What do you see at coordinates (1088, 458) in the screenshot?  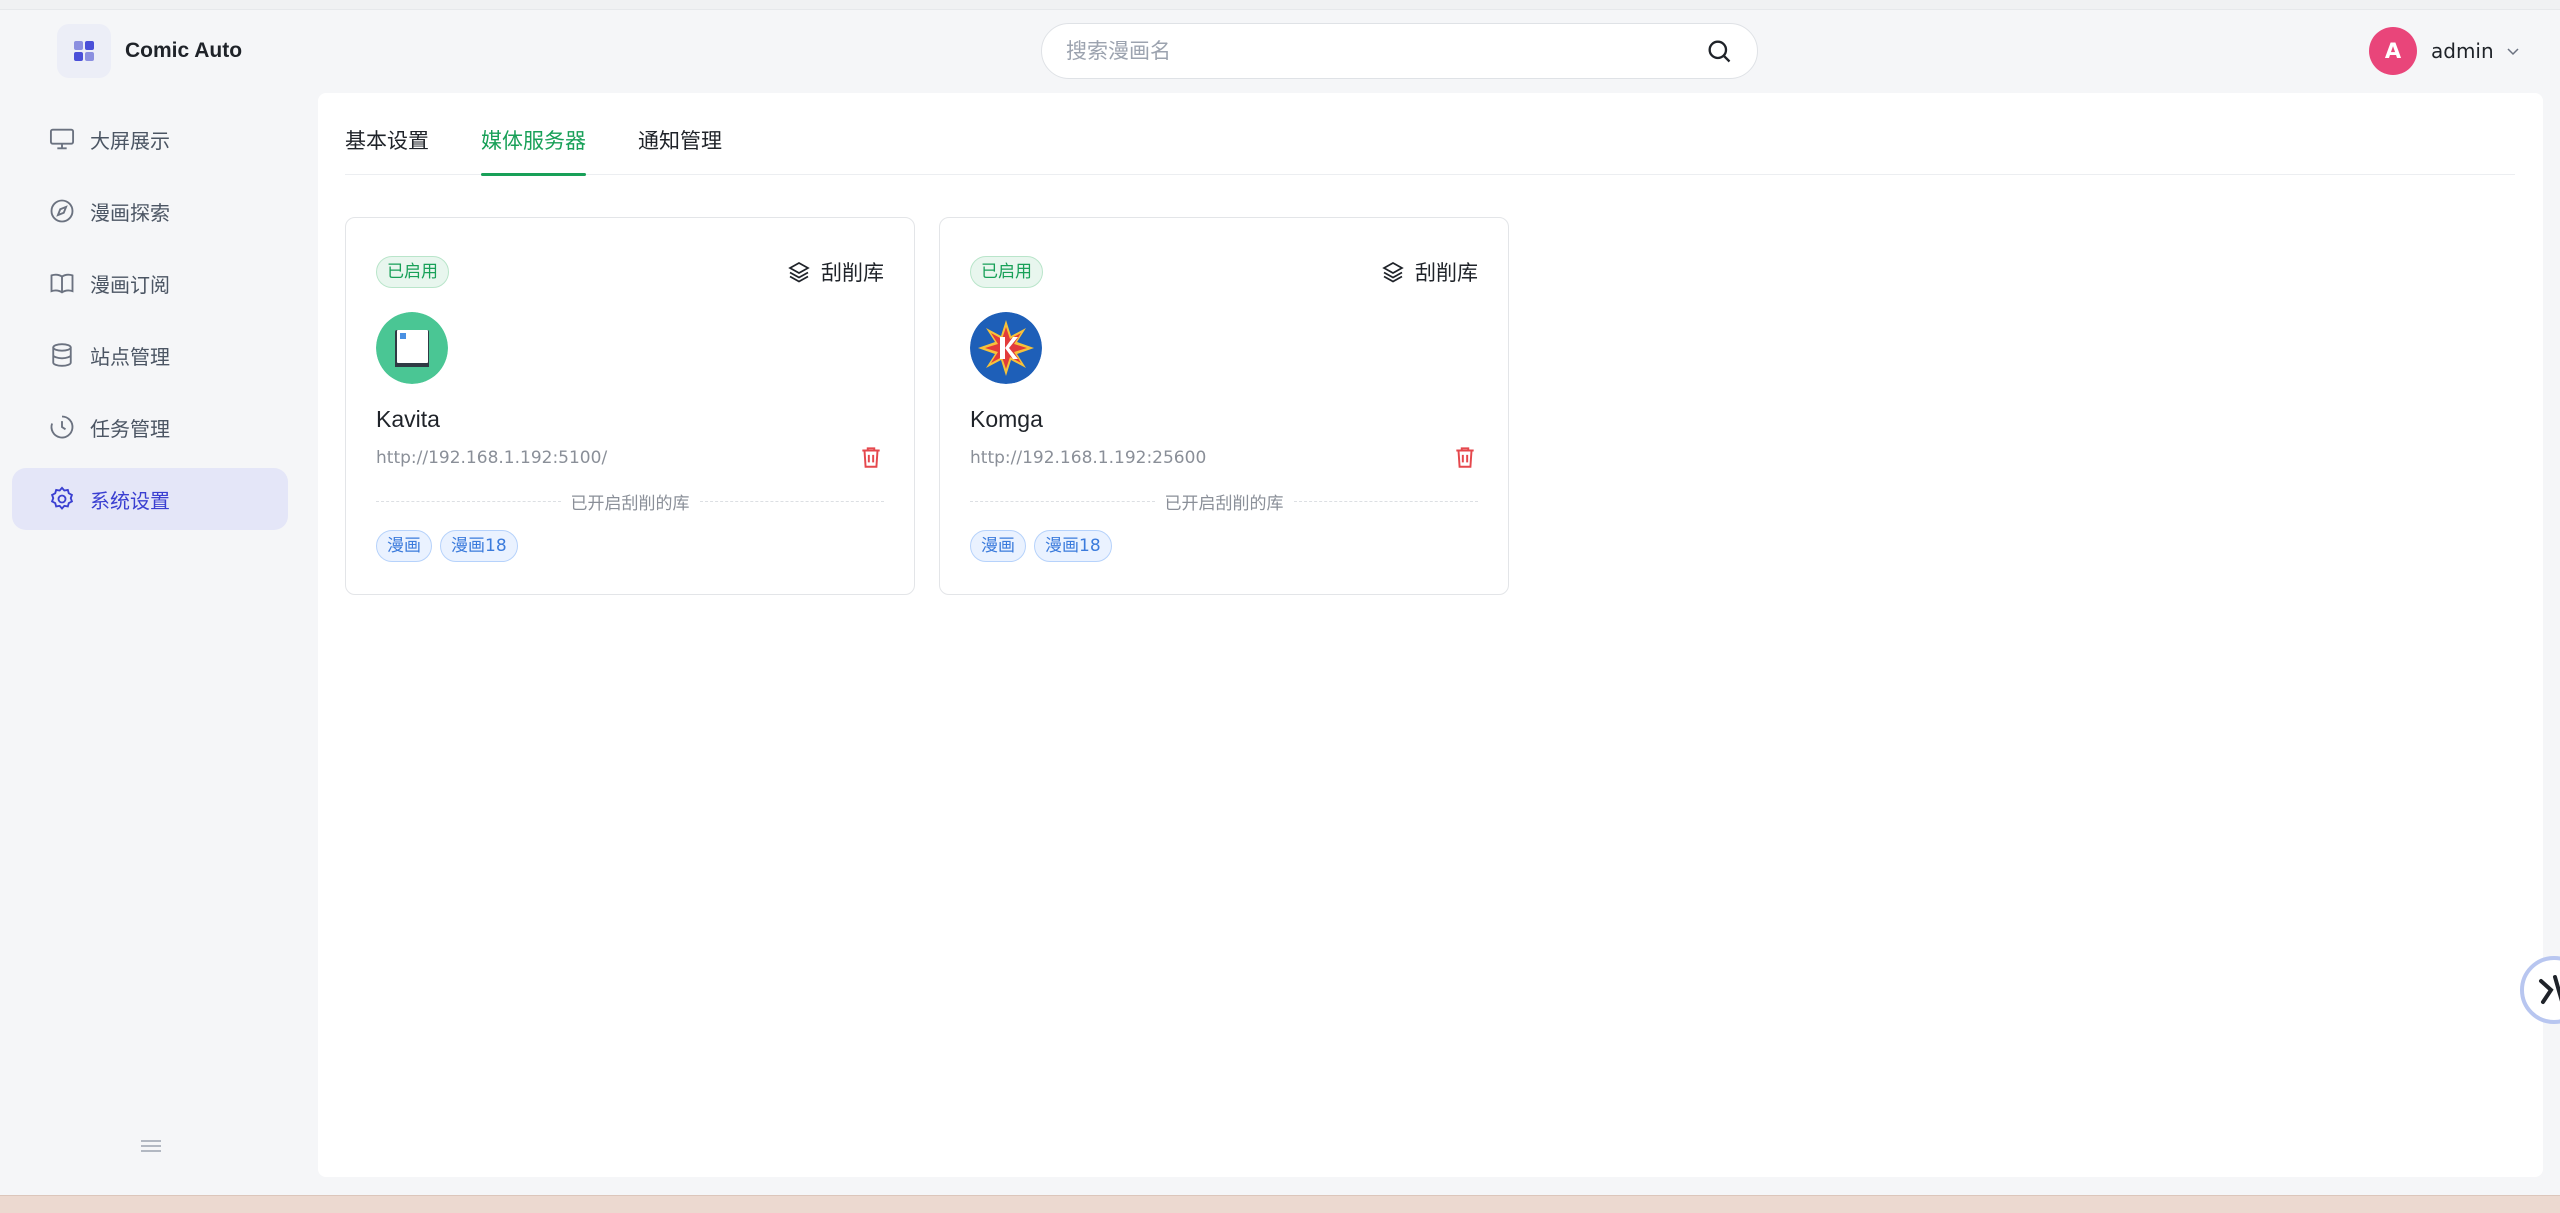 I see `server-url: http://192.168.1.192:25600` at bounding box center [1088, 458].